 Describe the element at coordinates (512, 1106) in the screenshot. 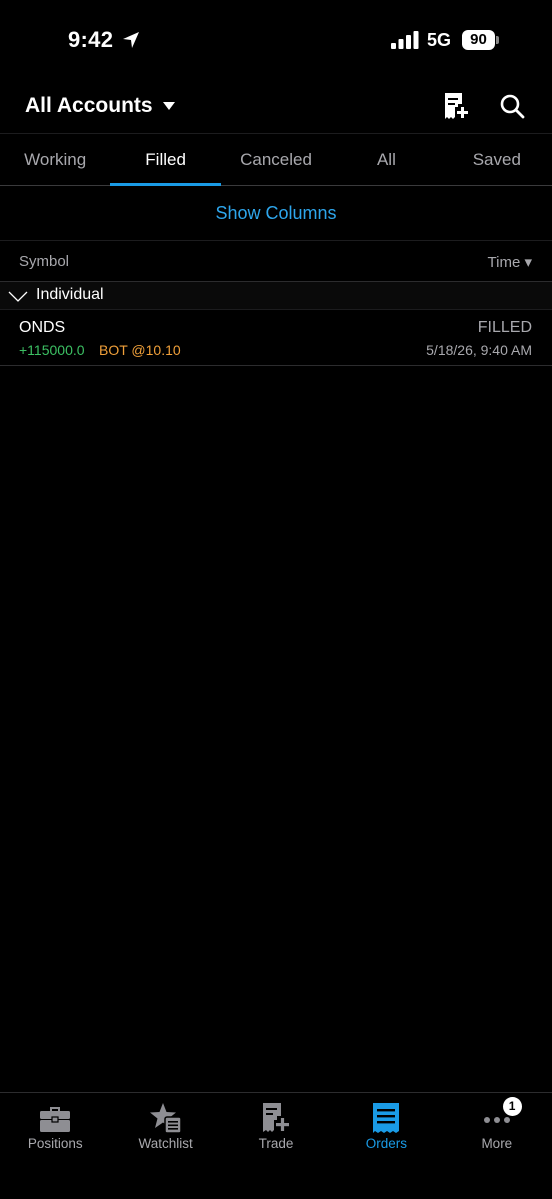

I see `notification-badge: 1` at that location.